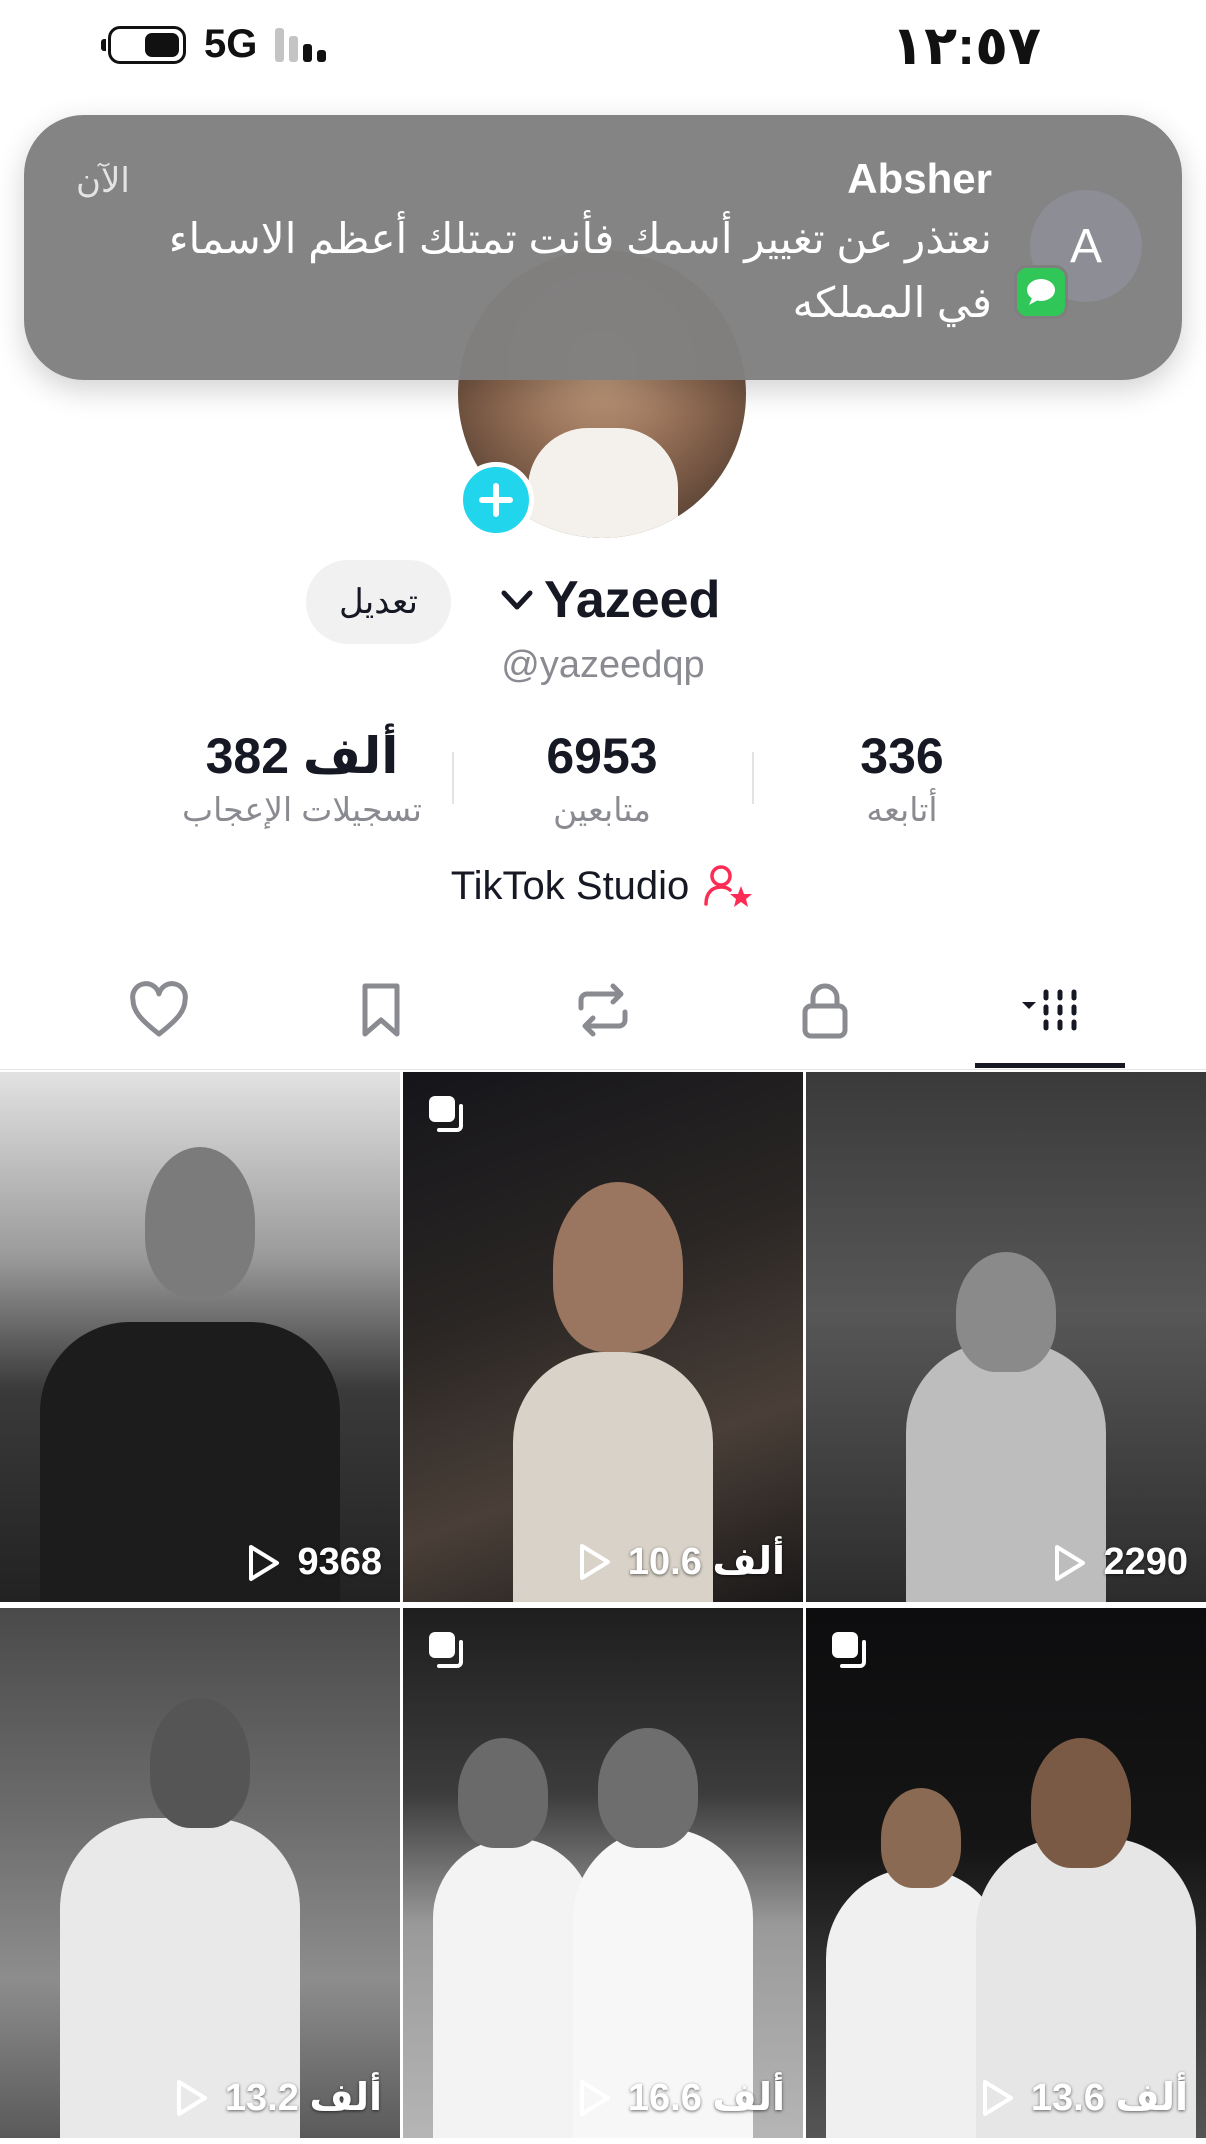 The height and width of the screenshot is (2144, 1206). I want to click on video-thumbnail: 10.6 ألف, so click(603, 1337).